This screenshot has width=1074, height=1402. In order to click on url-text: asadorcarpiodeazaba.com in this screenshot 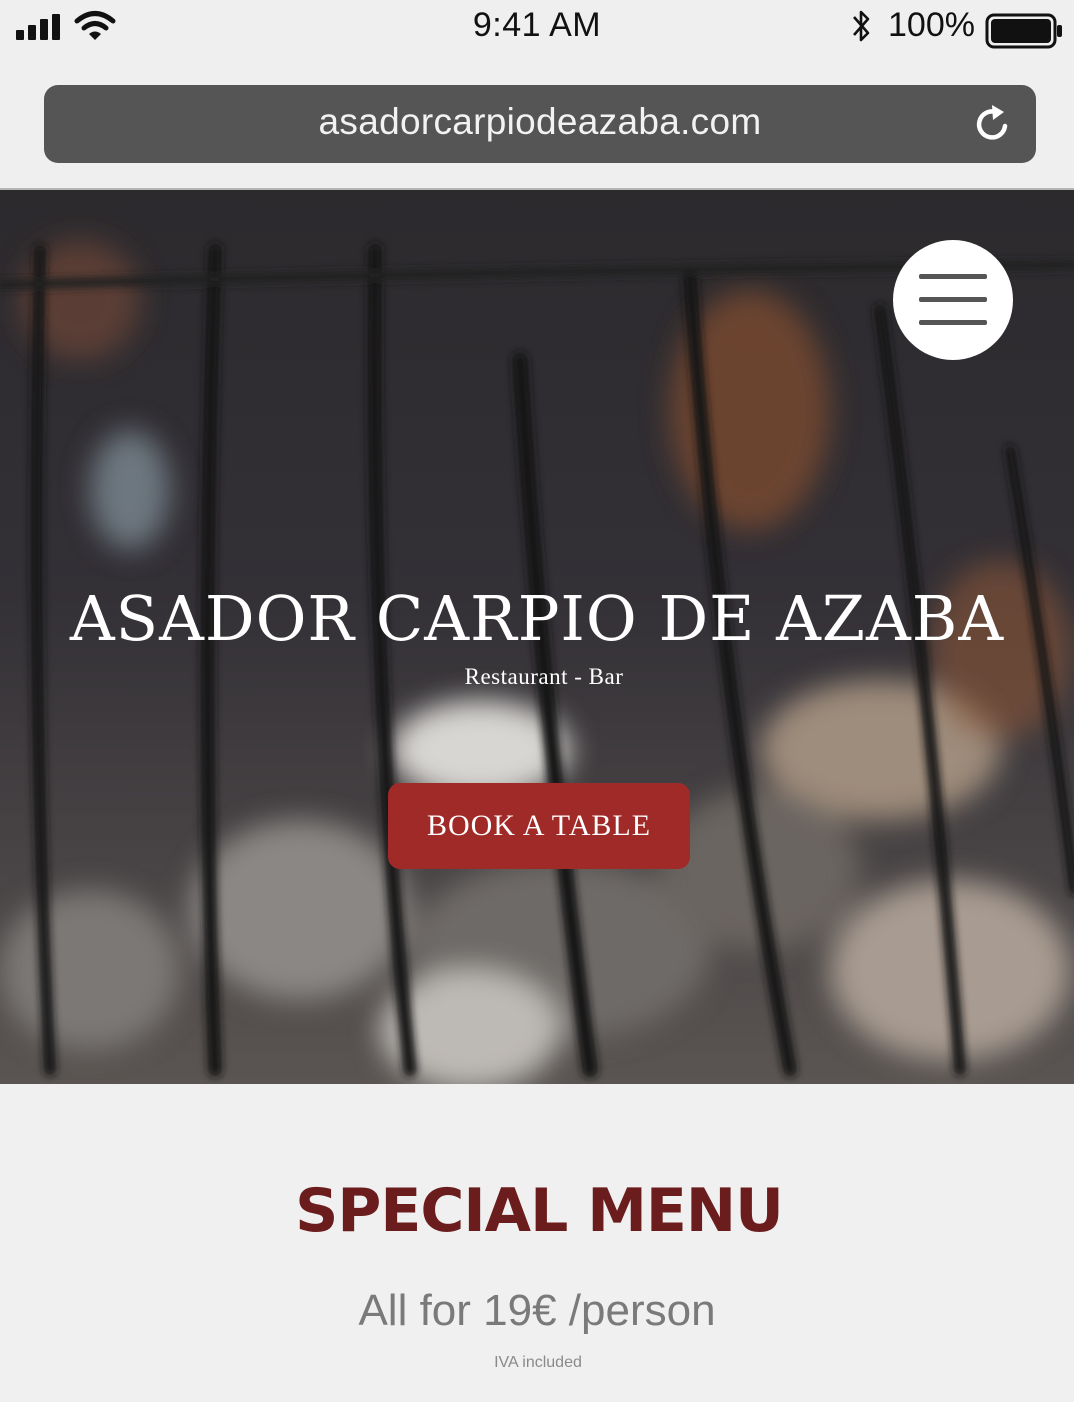, I will do `click(540, 122)`.